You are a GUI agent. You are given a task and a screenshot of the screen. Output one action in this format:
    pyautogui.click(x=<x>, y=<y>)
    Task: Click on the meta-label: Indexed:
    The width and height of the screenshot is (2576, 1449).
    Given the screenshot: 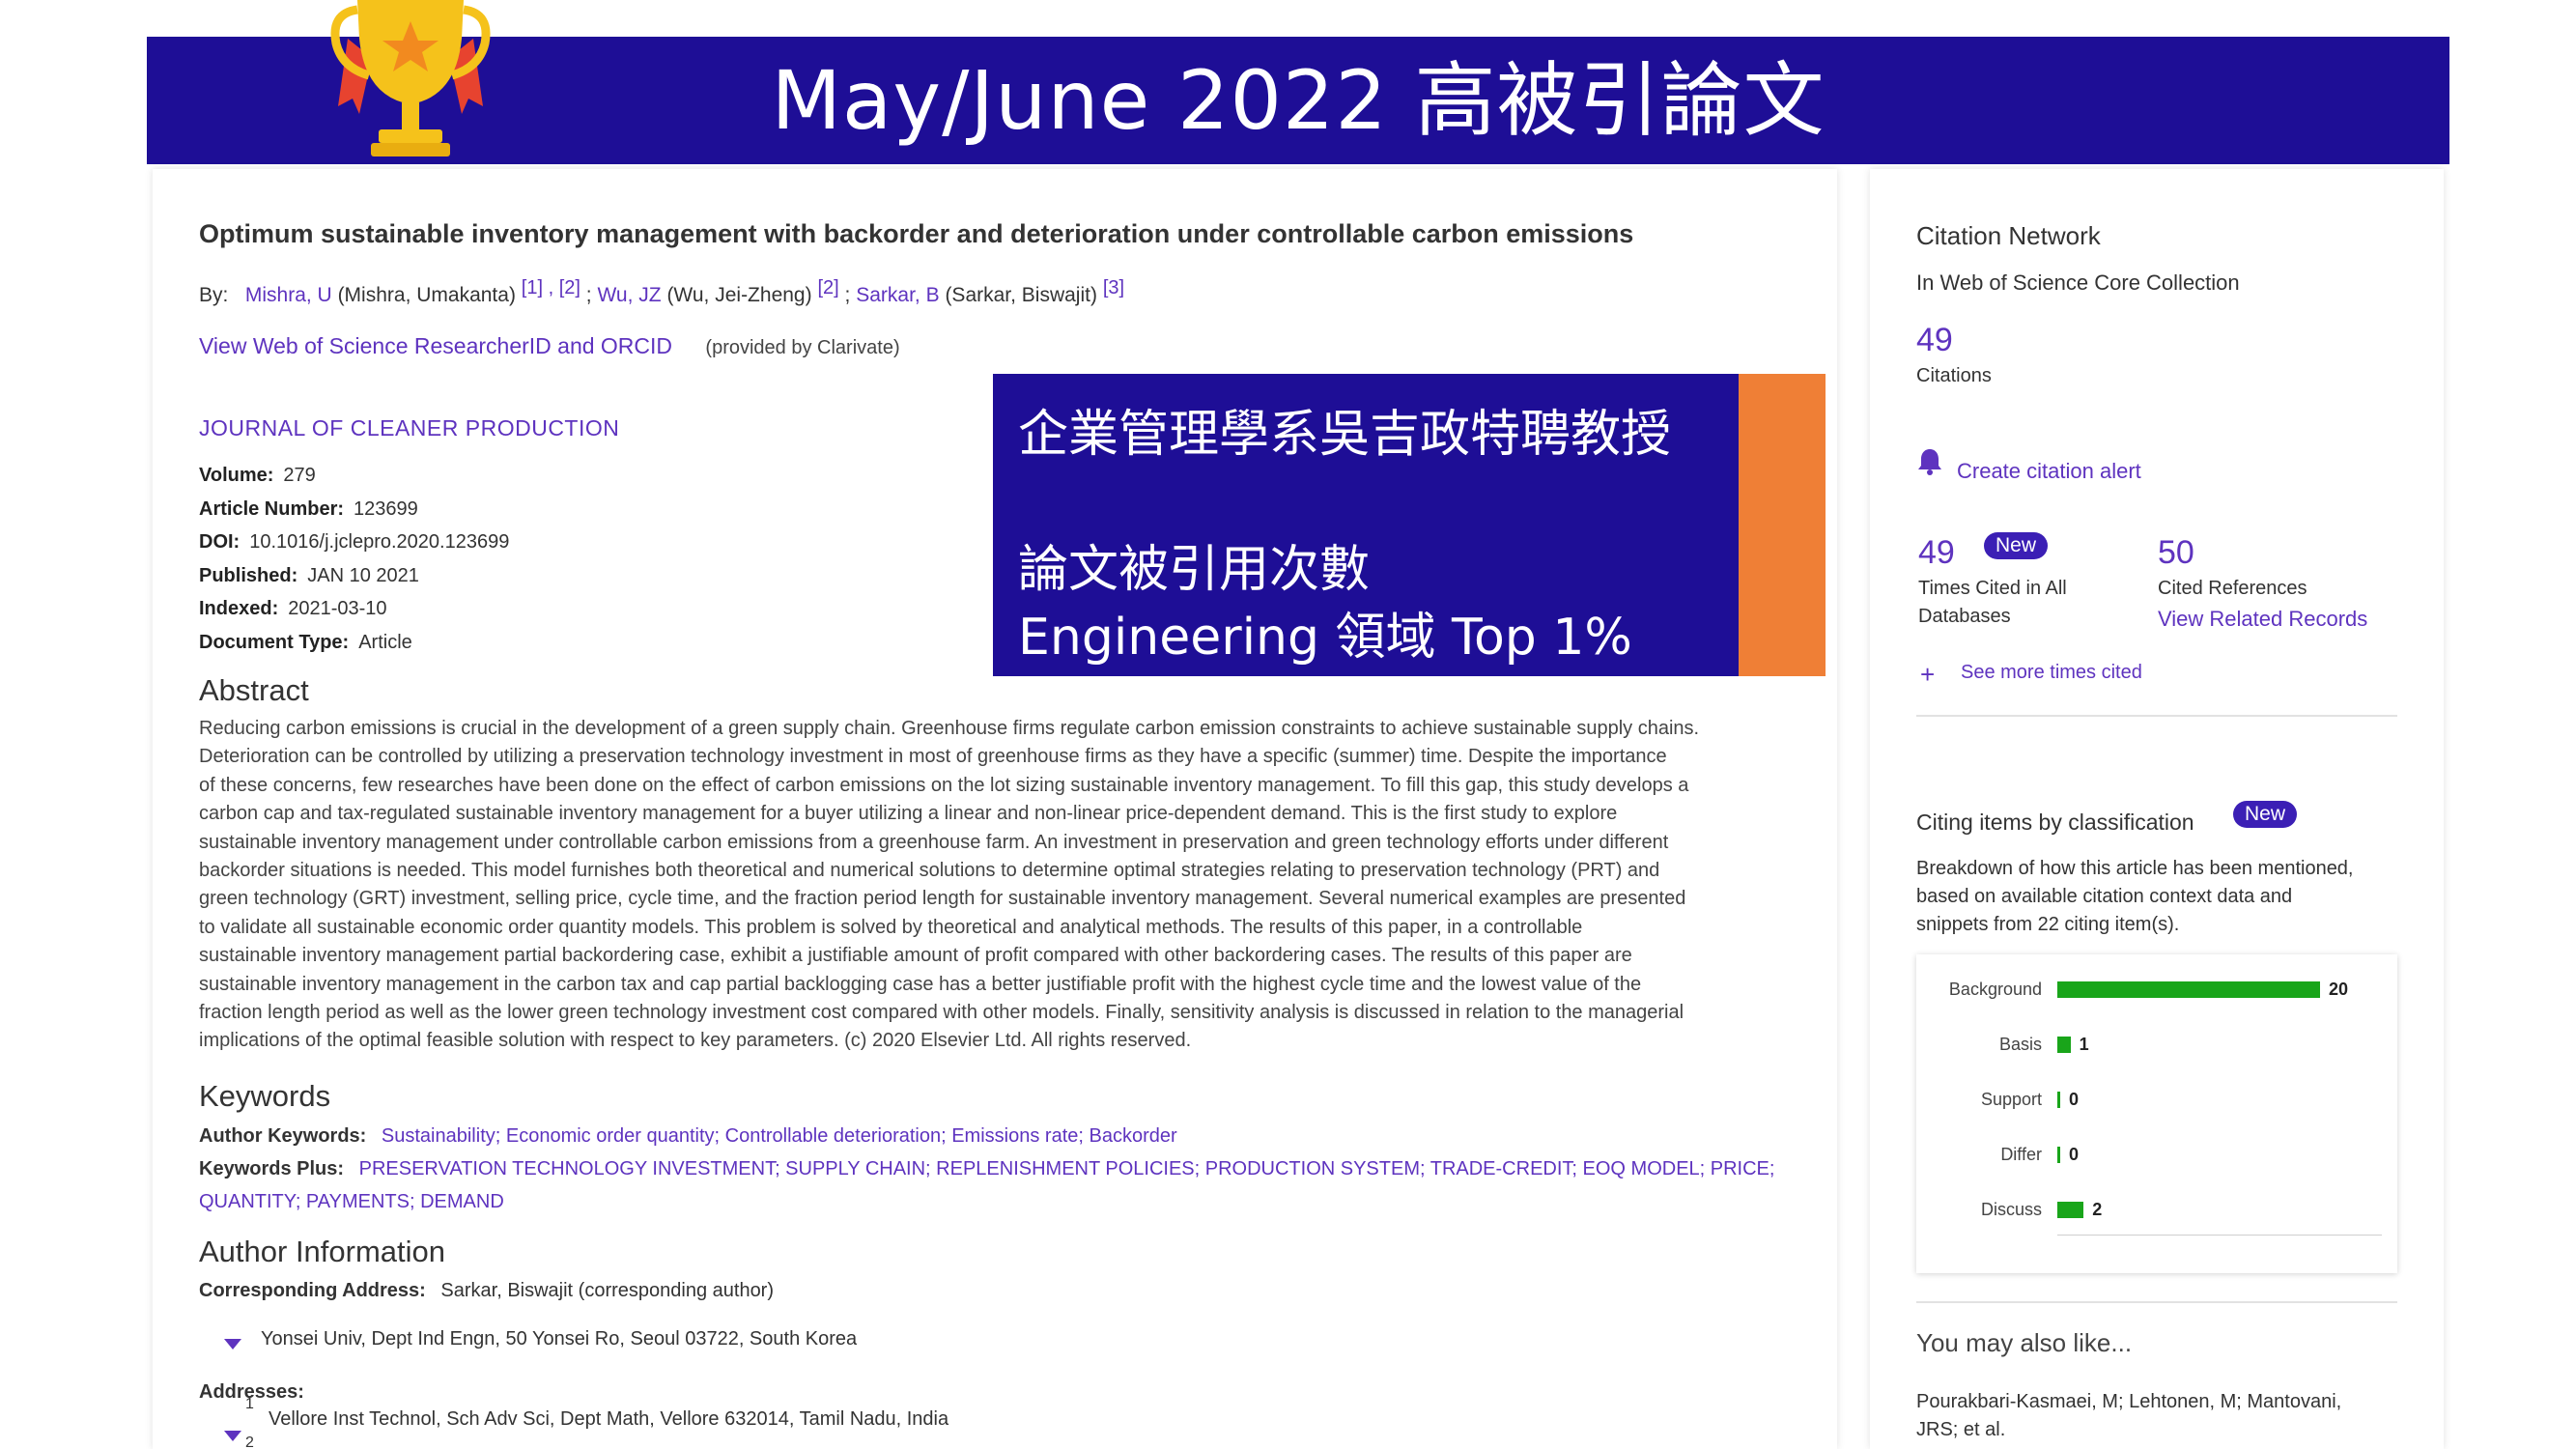 What is the action you would take?
    pyautogui.click(x=239, y=608)
    